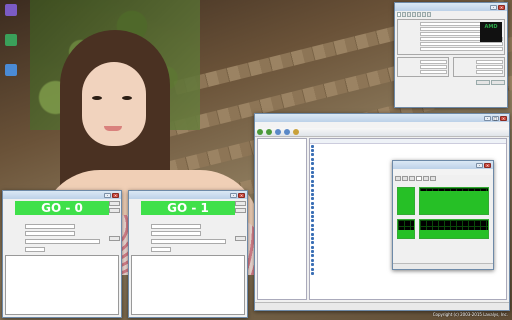 The image size is (512, 320). I want to click on memory-usage-graph, so click(406, 229).